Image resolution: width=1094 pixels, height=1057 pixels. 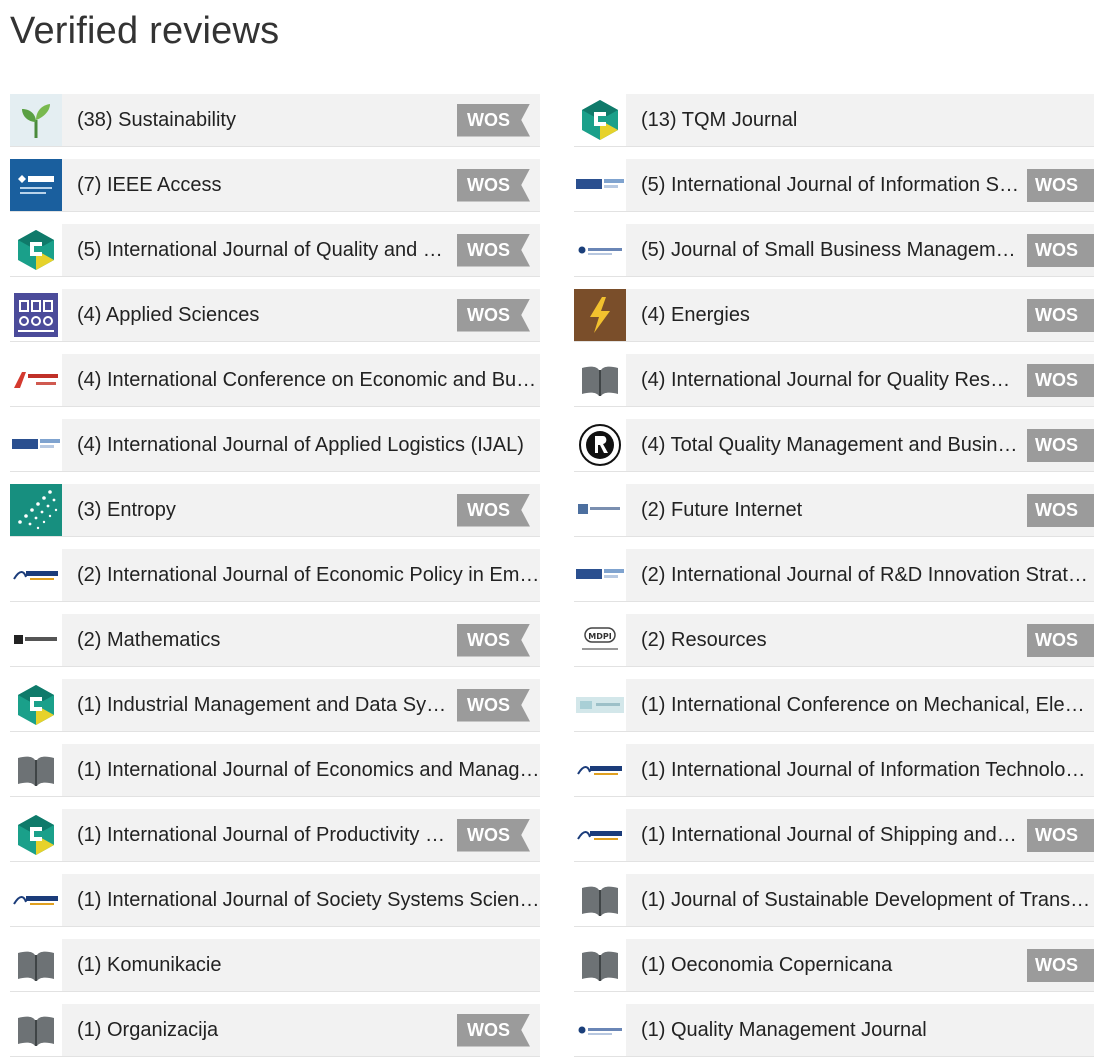 I want to click on review-item-left-14: (1) Komunikacie, so click(x=275, y=965).